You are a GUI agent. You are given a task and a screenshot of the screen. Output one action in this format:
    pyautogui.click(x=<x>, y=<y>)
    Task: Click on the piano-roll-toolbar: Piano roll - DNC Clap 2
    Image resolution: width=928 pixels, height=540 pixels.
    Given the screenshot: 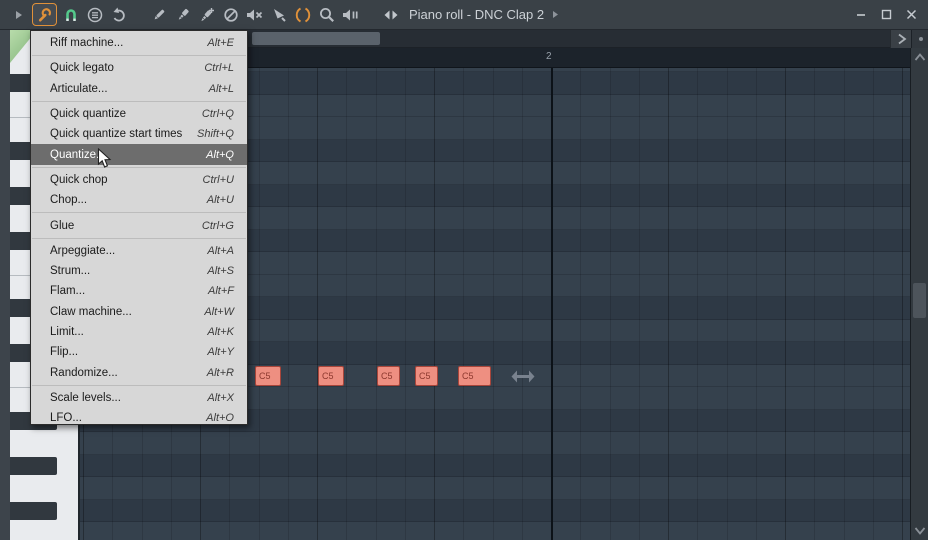 What is the action you would take?
    pyautogui.click(x=464, y=15)
    